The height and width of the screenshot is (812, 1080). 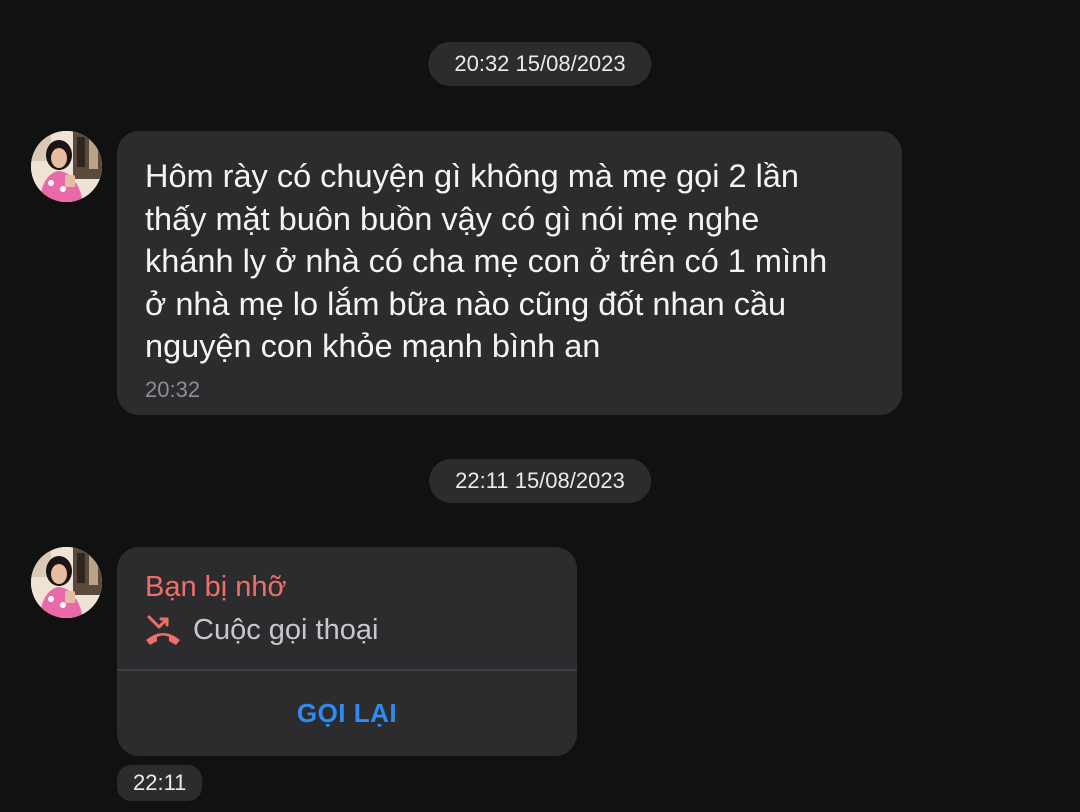 What do you see at coordinates (540, 481) in the screenshot?
I see `date-divider: 22:11 15/08/2023` at bounding box center [540, 481].